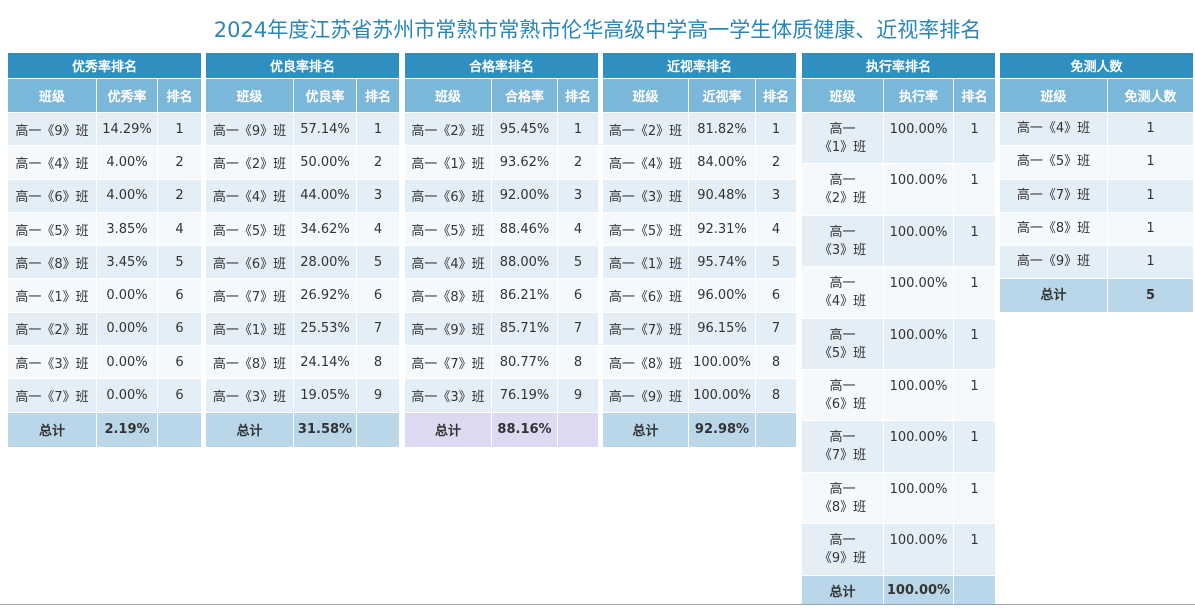 This screenshot has width=1195, height=609. I want to click on class-name-cell: 高一《7》班, so click(1053, 195).